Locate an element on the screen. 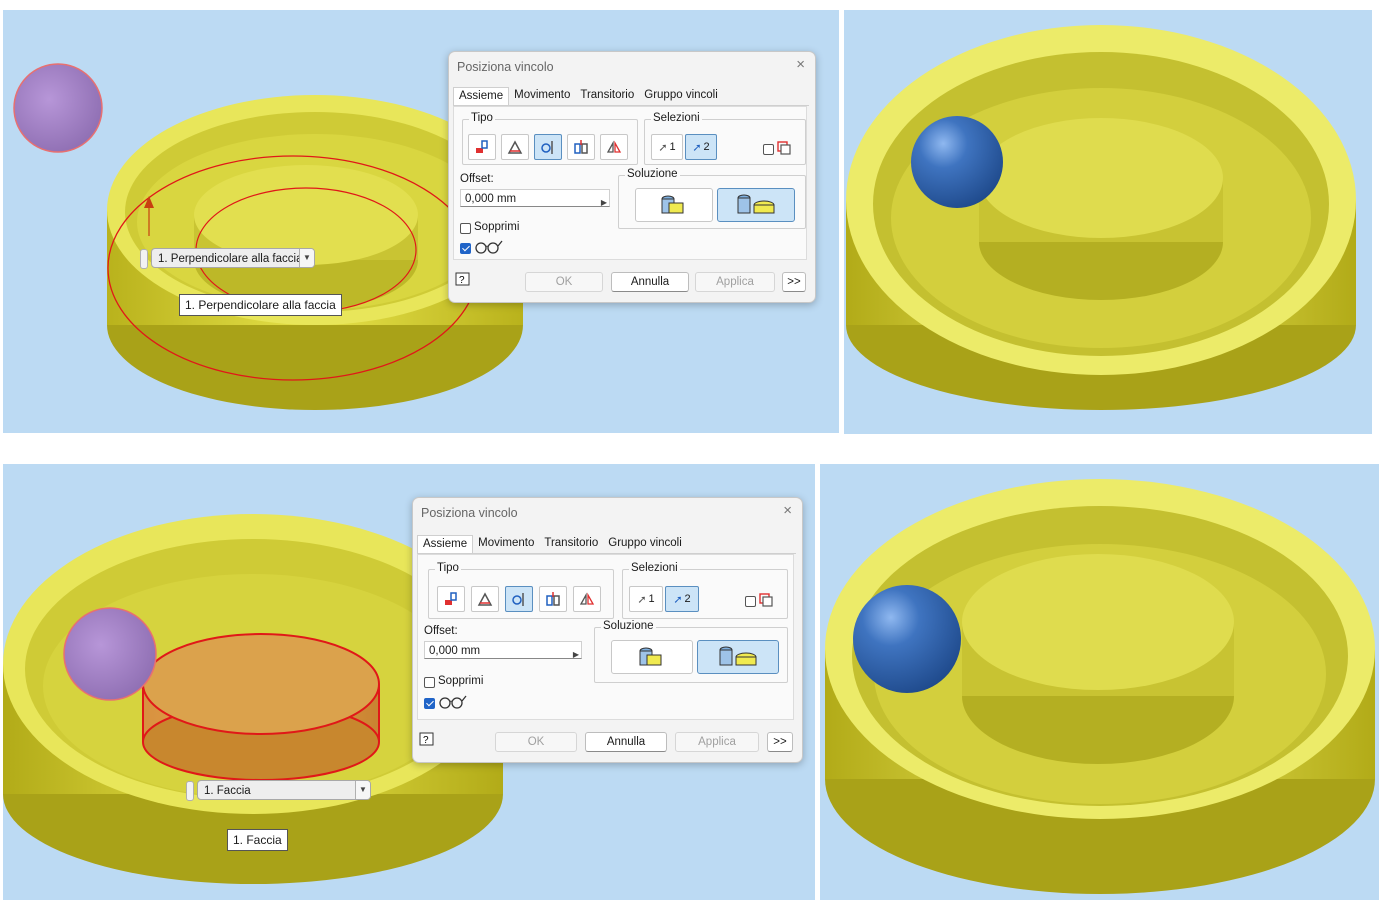  selection-combo-text: 1. Perpendicolare alla faccia is located at coordinates (230, 259).